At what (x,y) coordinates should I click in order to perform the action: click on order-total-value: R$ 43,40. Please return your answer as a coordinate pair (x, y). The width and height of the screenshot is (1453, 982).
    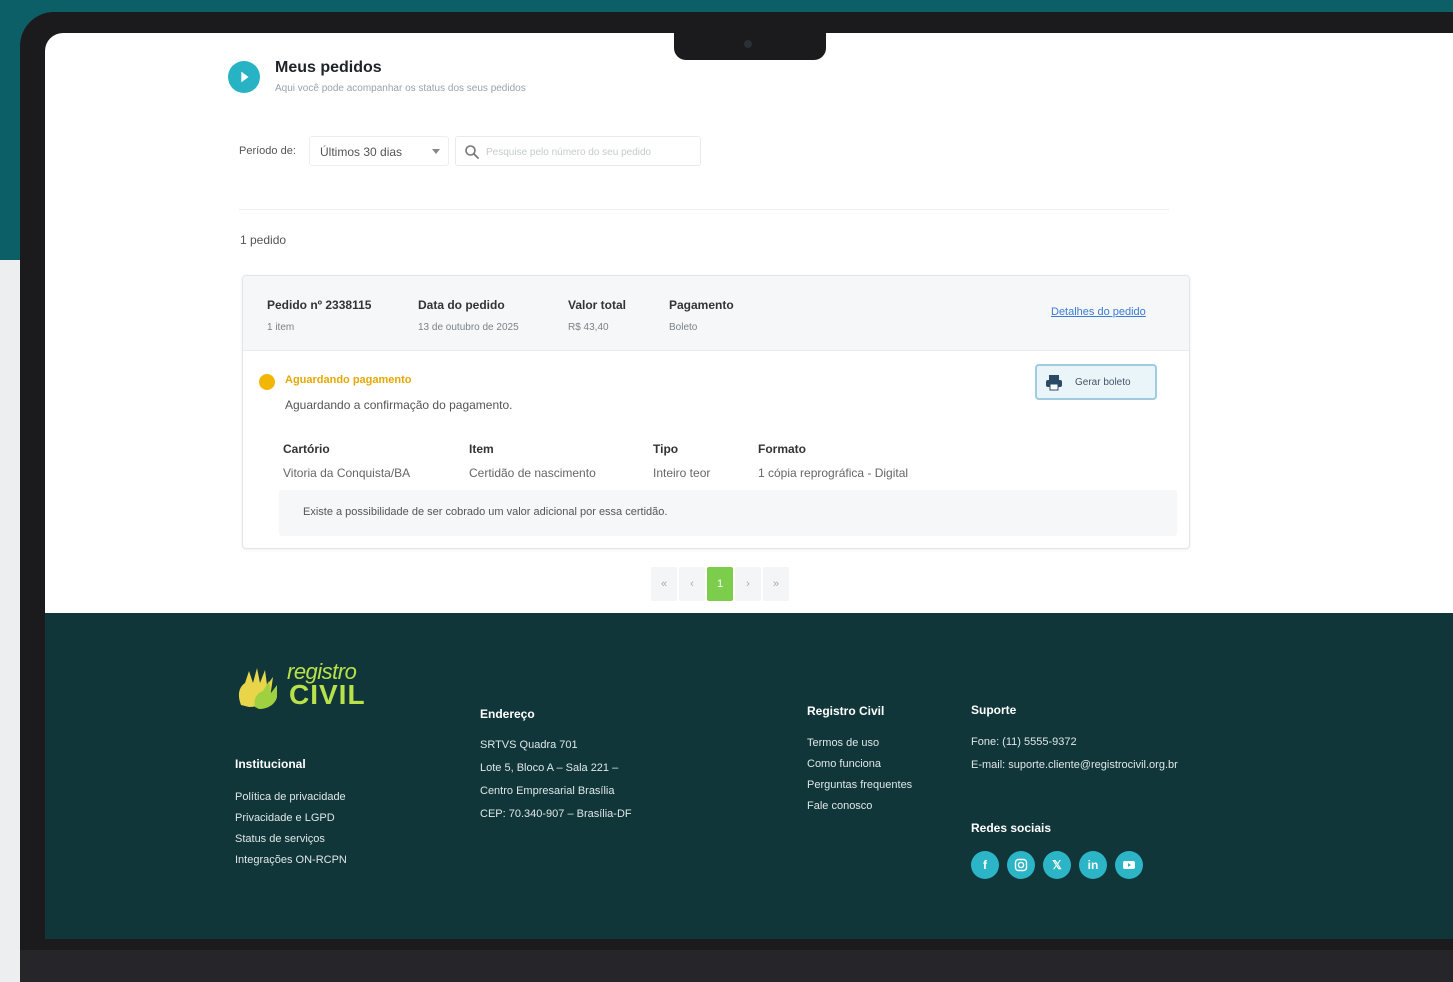
    Looking at the image, I should click on (588, 327).